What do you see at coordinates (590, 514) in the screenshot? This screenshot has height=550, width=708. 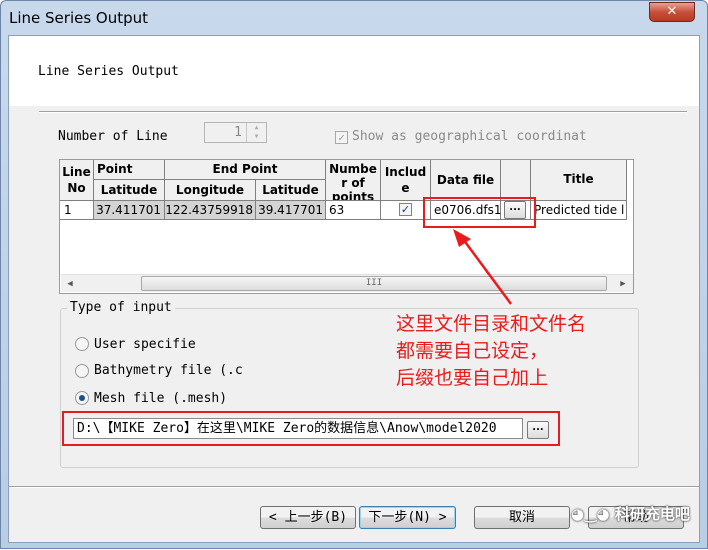 I see `wechat-icon: ◕‿◕` at bounding box center [590, 514].